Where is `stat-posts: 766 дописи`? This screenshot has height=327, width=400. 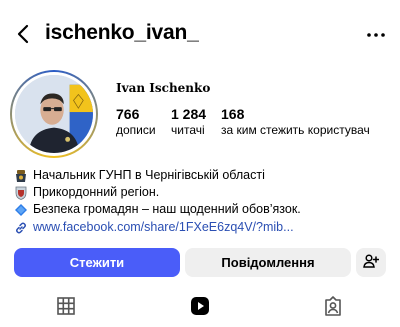 stat-posts: 766 дописи is located at coordinates (136, 121).